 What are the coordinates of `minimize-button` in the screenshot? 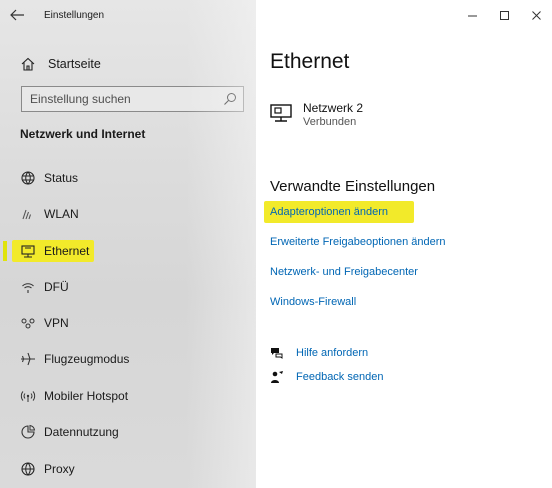 It's located at (472, 15).